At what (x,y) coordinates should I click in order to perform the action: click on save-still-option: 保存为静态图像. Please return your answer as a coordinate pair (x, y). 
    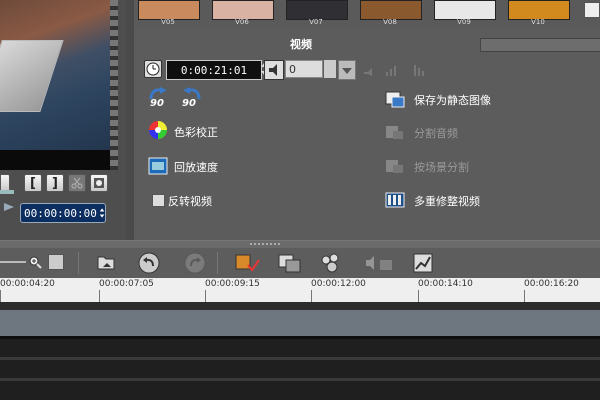
    Looking at the image, I should click on (452, 100).